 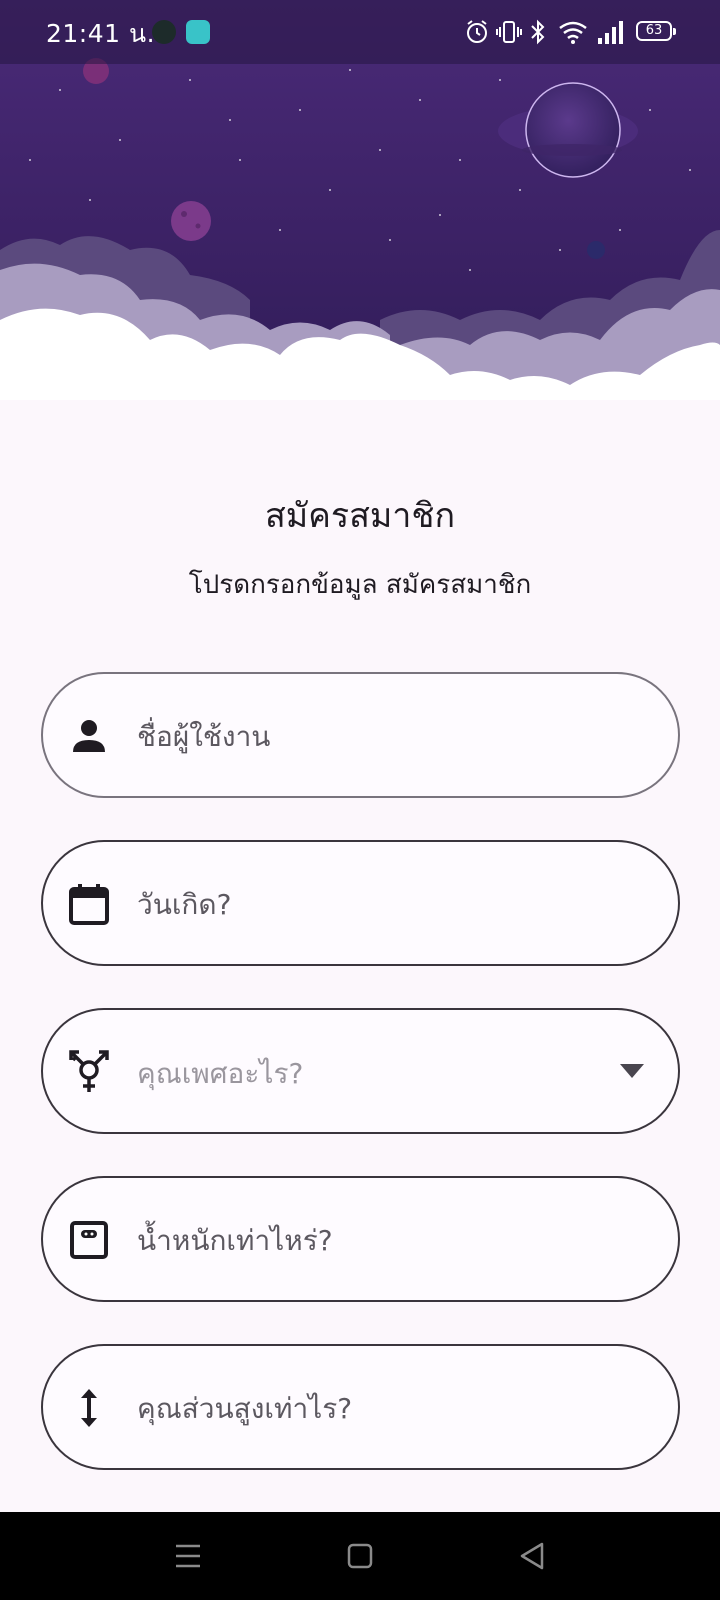 I want to click on page-title: สมัครสมาชิก, so click(x=360, y=516).